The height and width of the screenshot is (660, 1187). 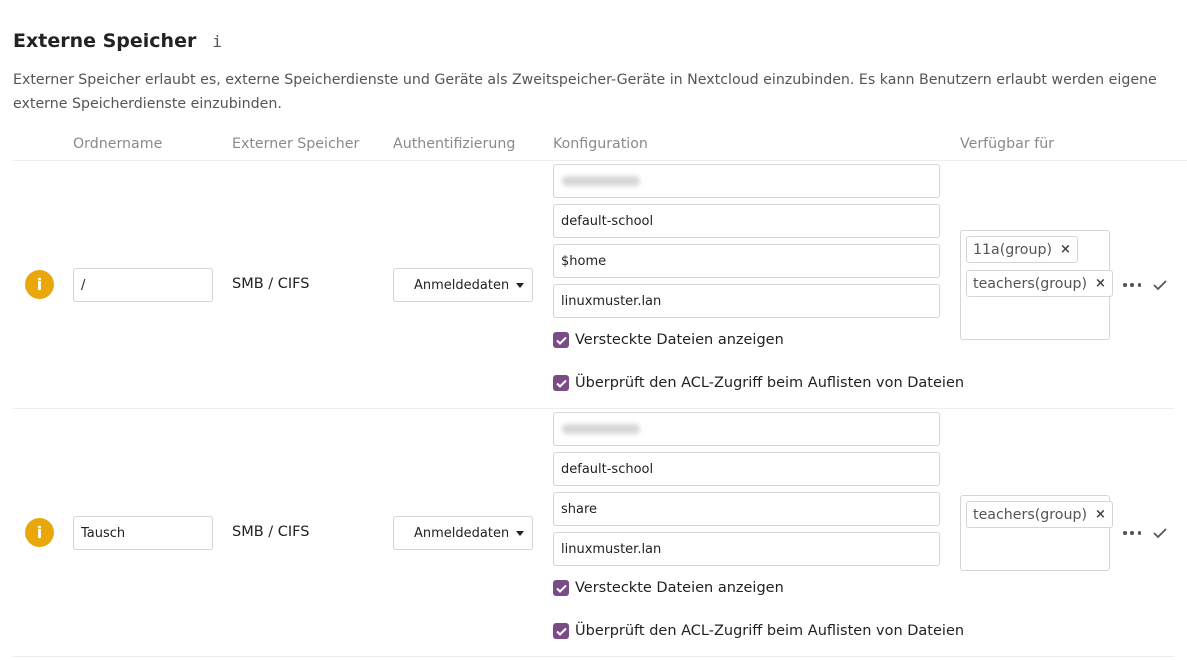 What do you see at coordinates (296, 144) in the screenshot?
I see `column-header-external-storage: Externer Speicher` at bounding box center [296, 144].